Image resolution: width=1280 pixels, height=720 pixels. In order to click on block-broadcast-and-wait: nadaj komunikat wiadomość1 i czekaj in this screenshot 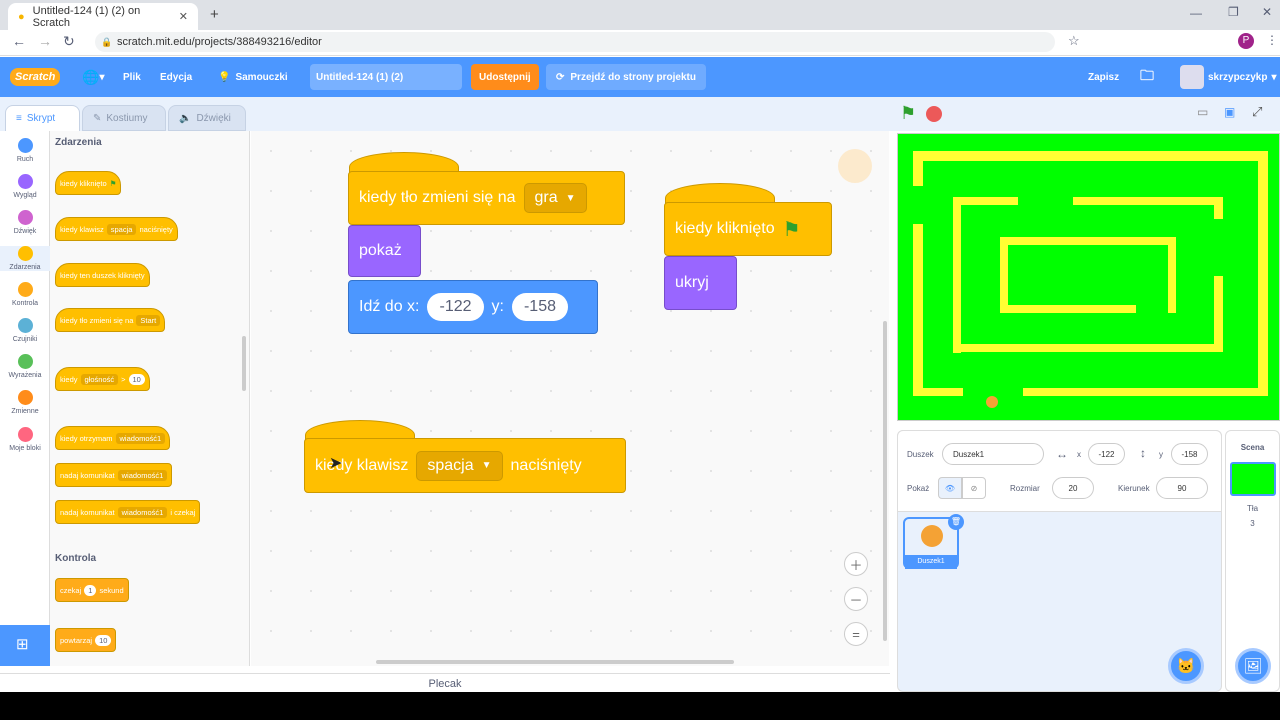, I will do `click(128, 512)`.